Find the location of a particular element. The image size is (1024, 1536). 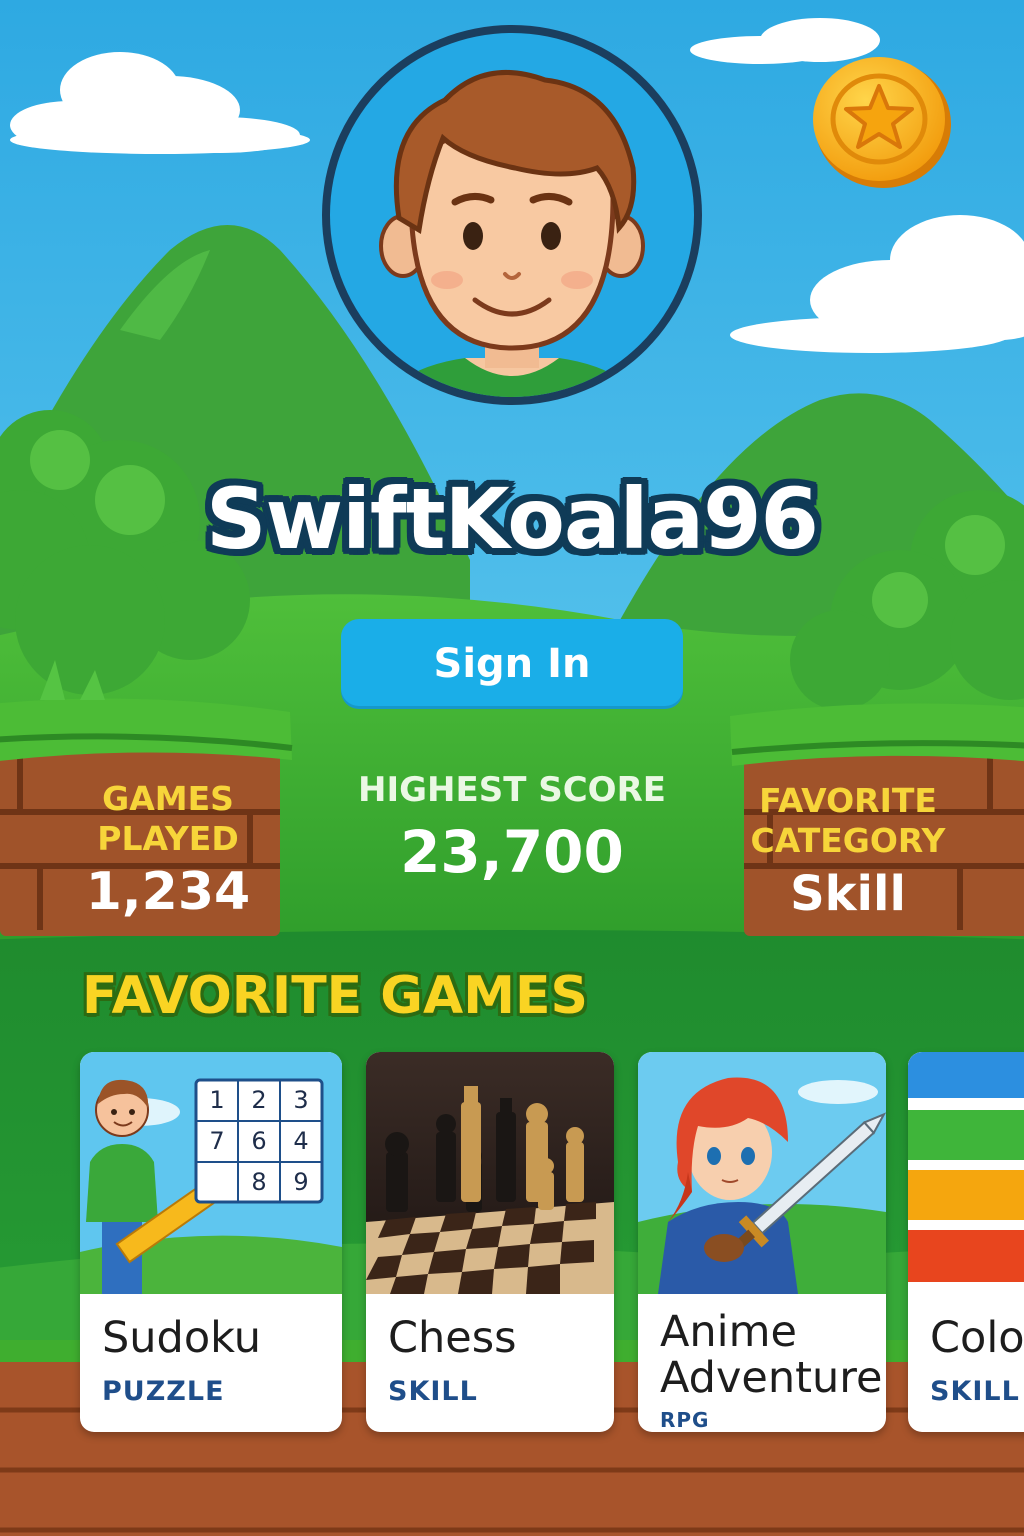

grid-cell: 8 is located at coordinates (259, 1182).